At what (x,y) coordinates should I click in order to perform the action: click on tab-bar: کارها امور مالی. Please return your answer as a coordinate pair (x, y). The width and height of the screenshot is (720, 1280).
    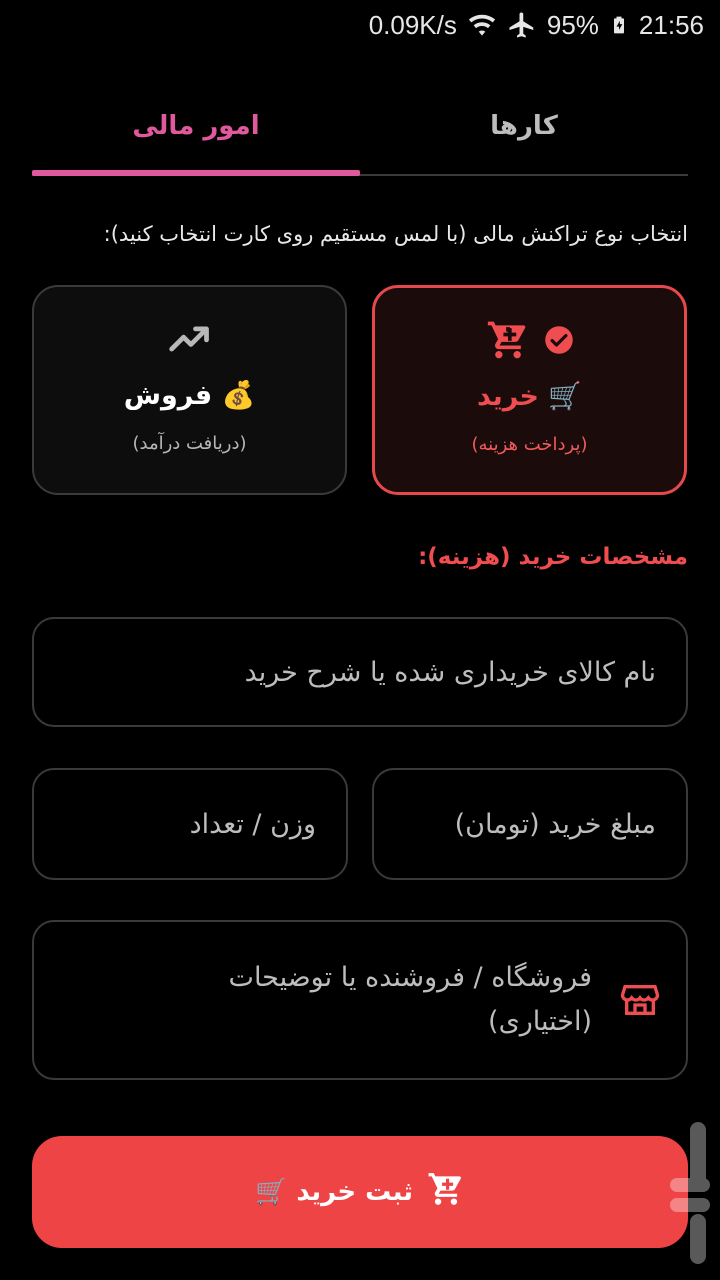
    Looking at the image, I should click on (360, 127).